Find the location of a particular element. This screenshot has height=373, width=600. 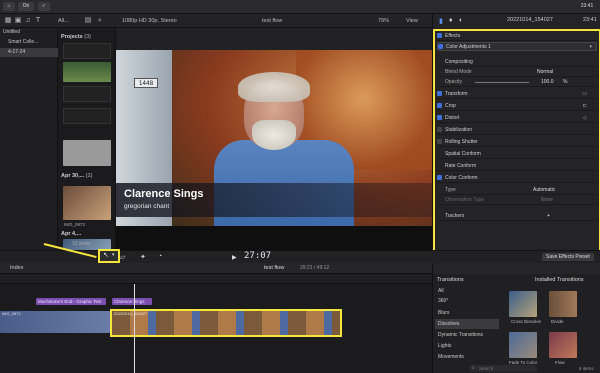

search-placeholder: Search is located at coordinates (486, 368).